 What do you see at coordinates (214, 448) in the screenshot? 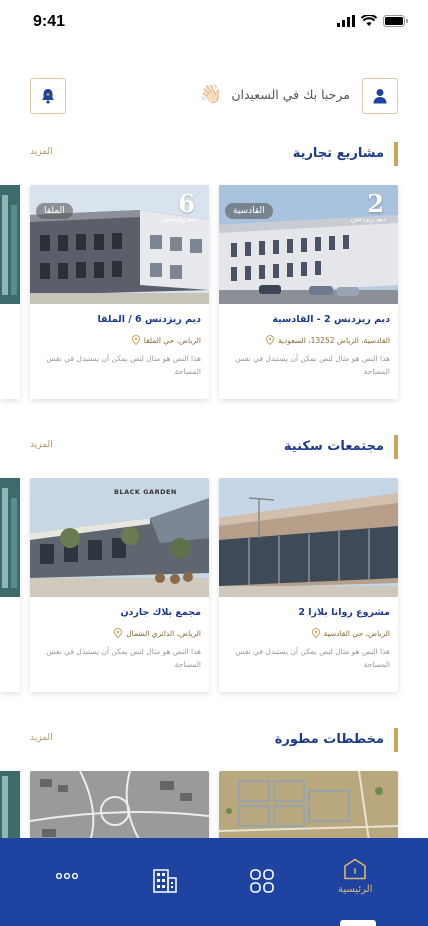
I see `section-header: مجتمعات سكنية المزيد` at bounding box center [214, 448].